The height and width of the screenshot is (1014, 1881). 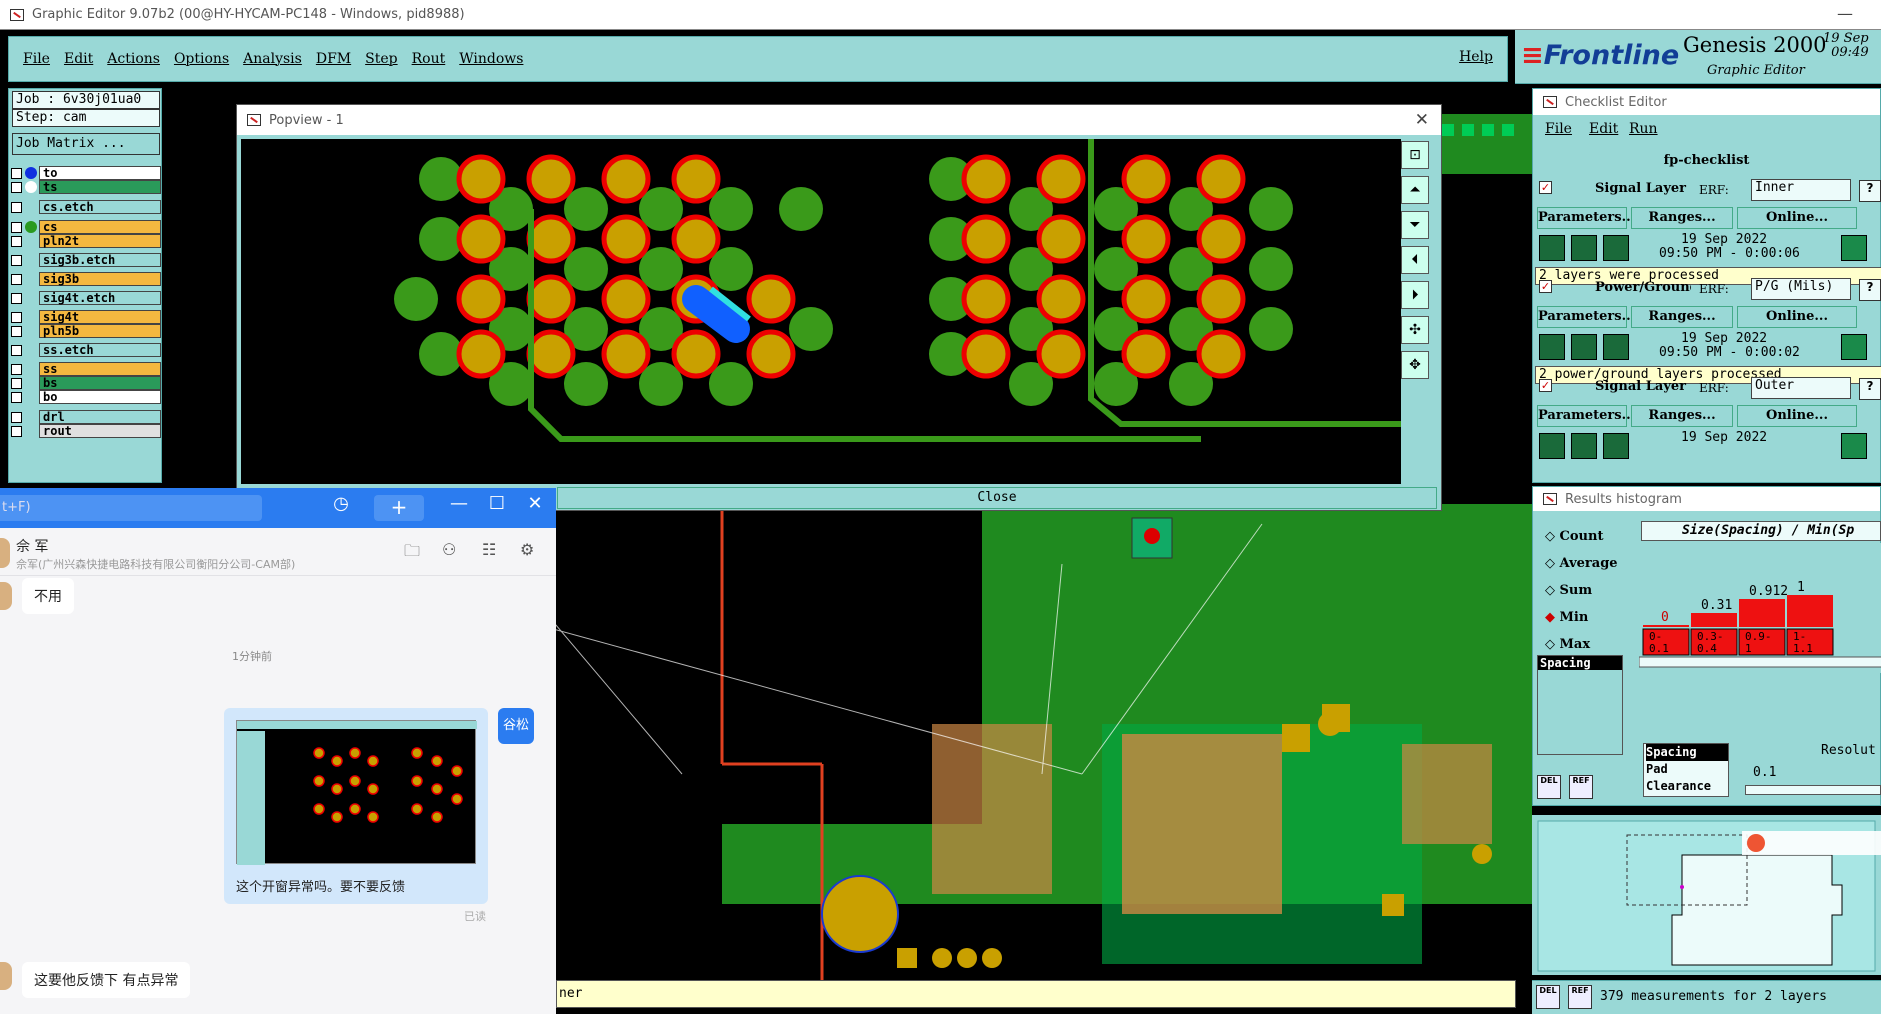 I want to click on option-max: ◇ Max, so click(x=1567, y=644).